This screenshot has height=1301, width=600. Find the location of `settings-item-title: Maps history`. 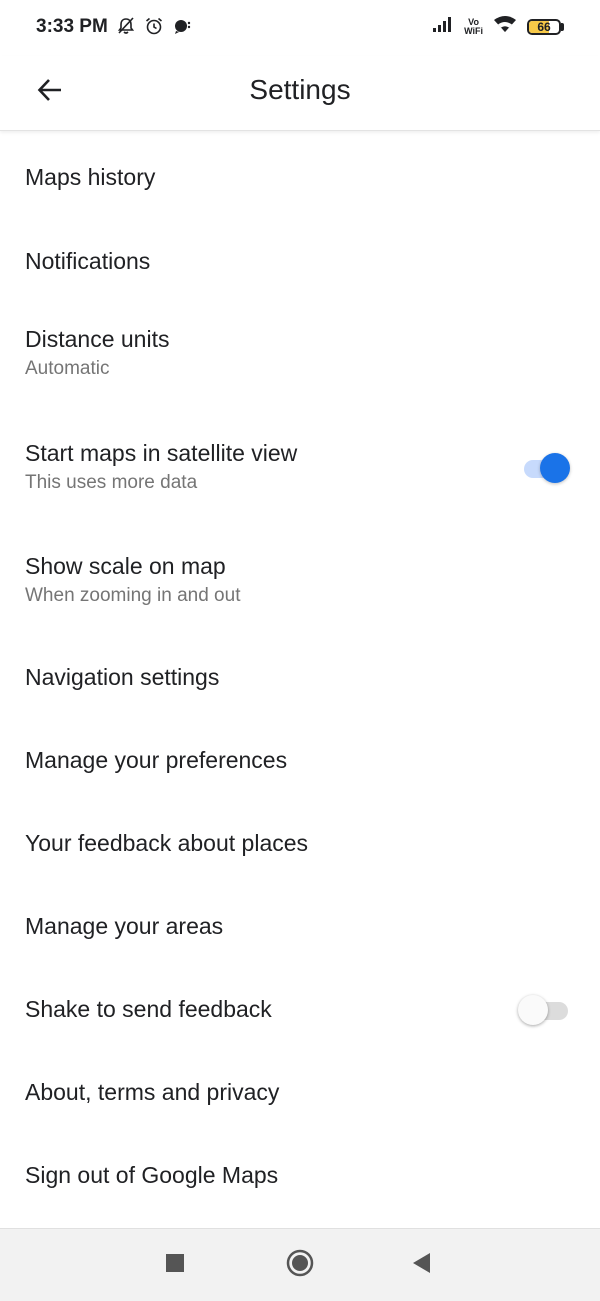

settings-item-title: Maps history is located at coordinates (90, 177).